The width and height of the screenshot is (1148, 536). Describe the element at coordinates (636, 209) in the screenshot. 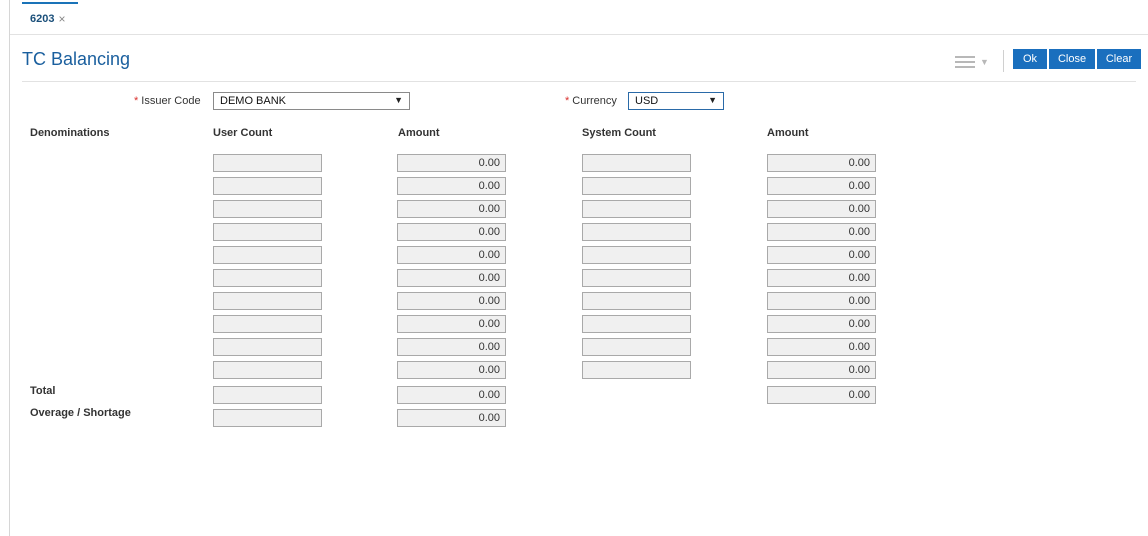

I see `row-3-system-count-field` at that location.